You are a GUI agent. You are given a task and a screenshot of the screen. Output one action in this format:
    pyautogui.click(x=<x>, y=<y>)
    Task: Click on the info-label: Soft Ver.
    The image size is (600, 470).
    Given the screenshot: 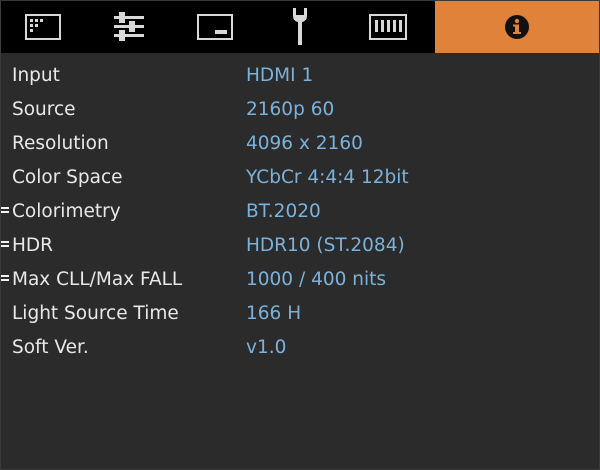 What is the action you would take?
    pyautogui.click(x=50, y=347)
    